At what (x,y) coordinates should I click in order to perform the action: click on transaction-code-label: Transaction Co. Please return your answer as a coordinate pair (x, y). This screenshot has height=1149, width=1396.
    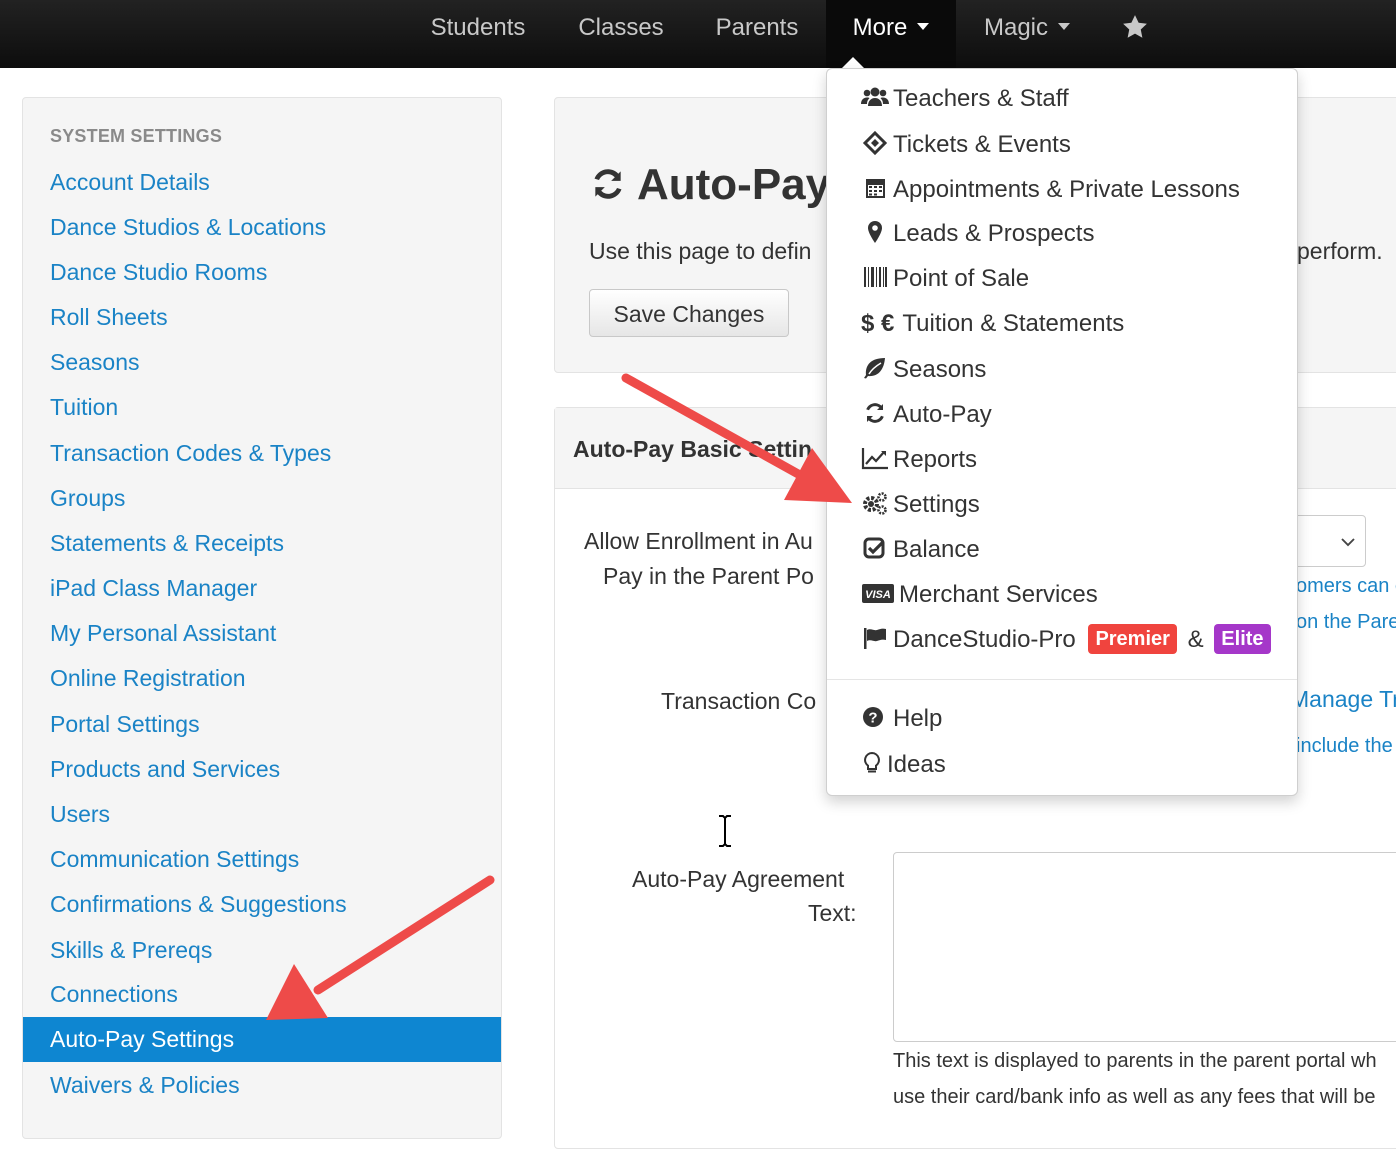
    Looking at the image, I should click on (739, 701).